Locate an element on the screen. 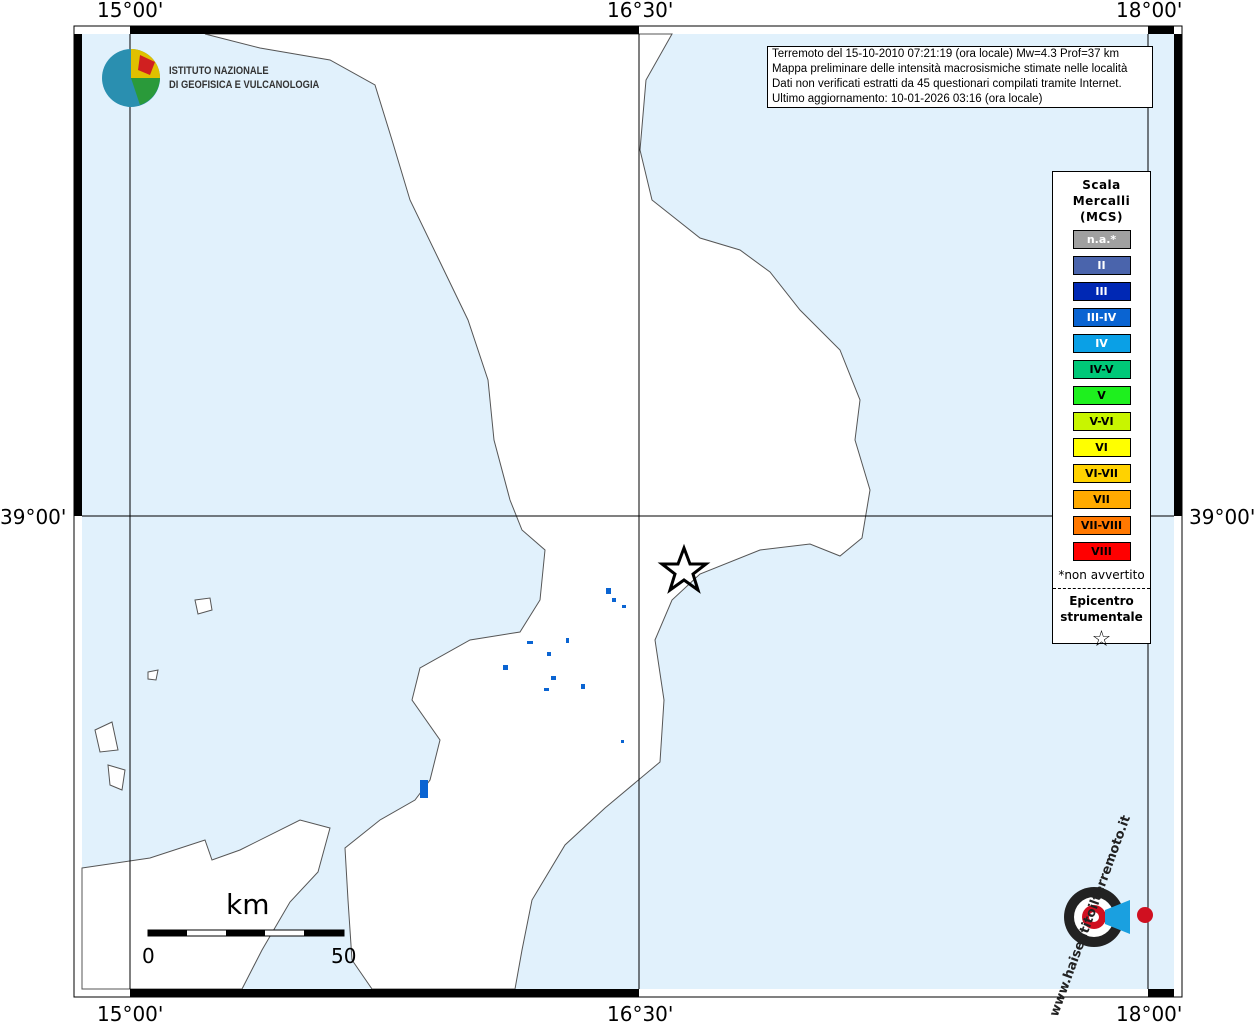 The height and width of the screenshot is (1026, 1254). lon-label-bottom: 18°00' is located at coordinates (1149, 1014).